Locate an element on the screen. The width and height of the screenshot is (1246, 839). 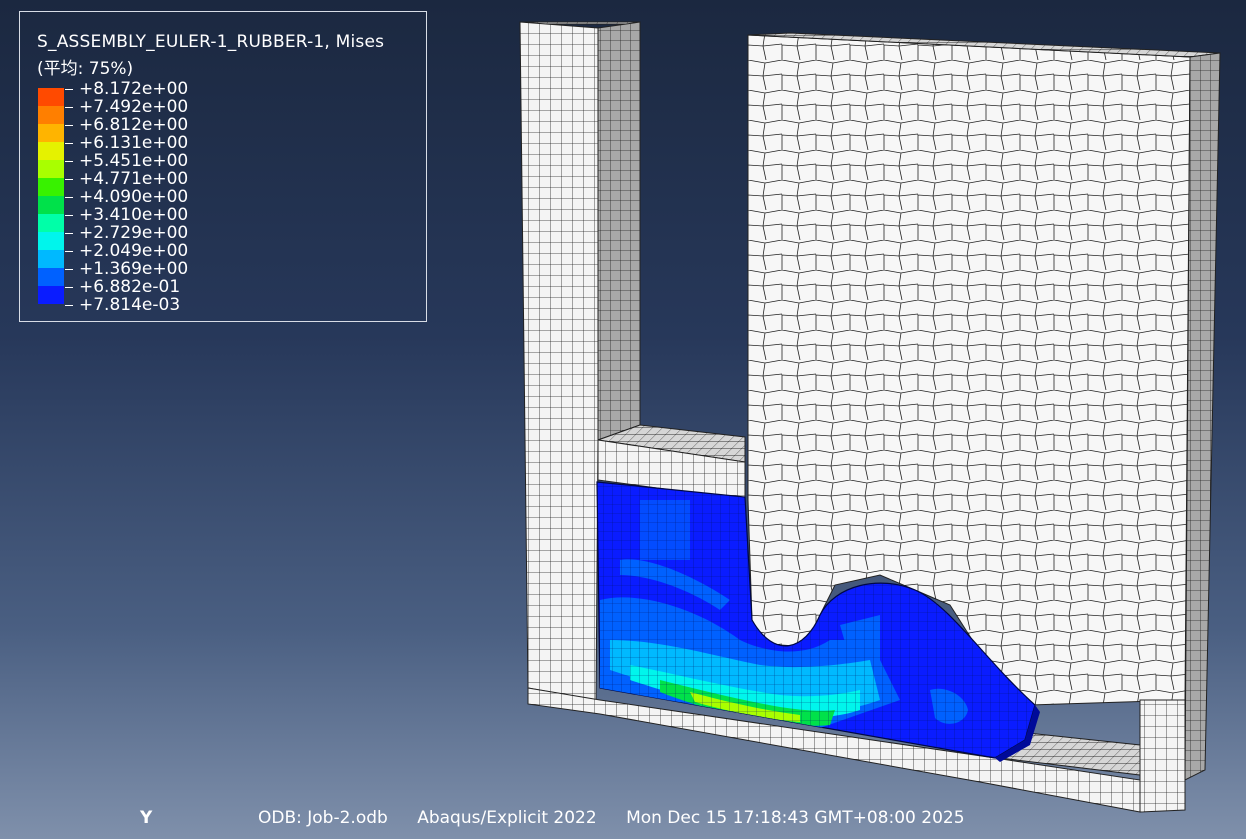
axis-triad-label: Y is located at coordinates (146, 818).